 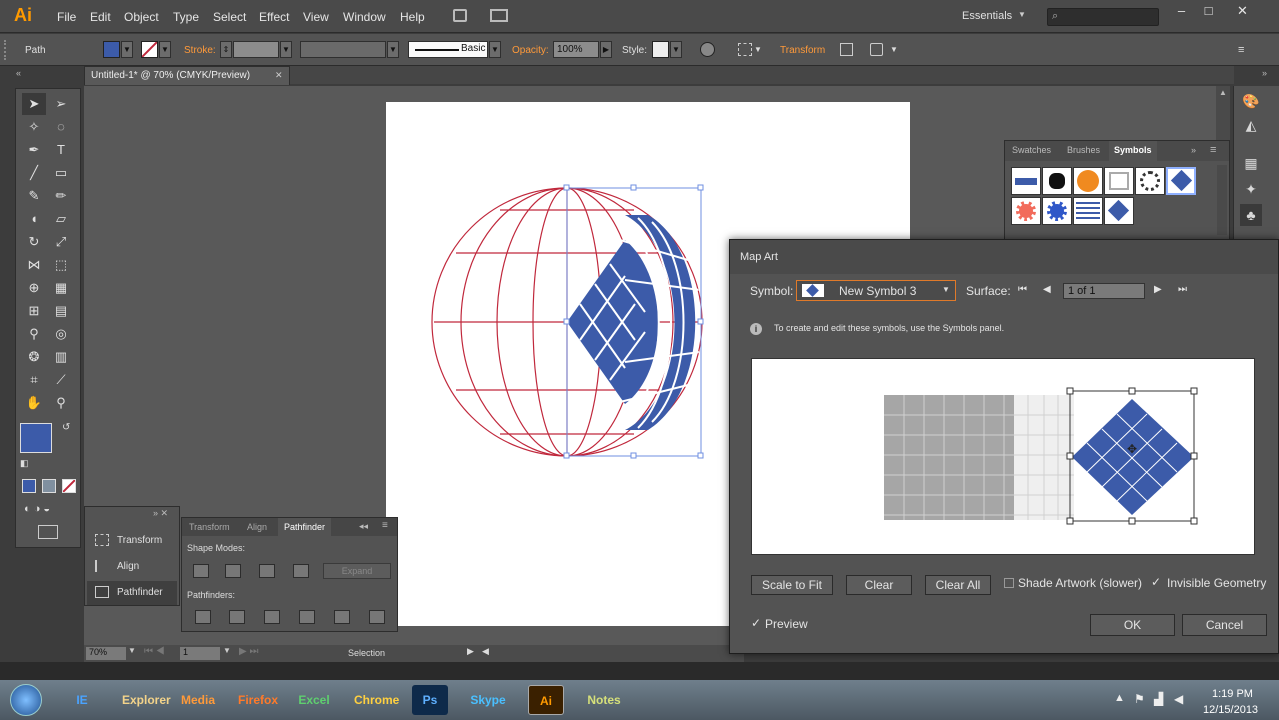 I want to click on taskbar-photoshop: Ps, so click(x=430, y=700).